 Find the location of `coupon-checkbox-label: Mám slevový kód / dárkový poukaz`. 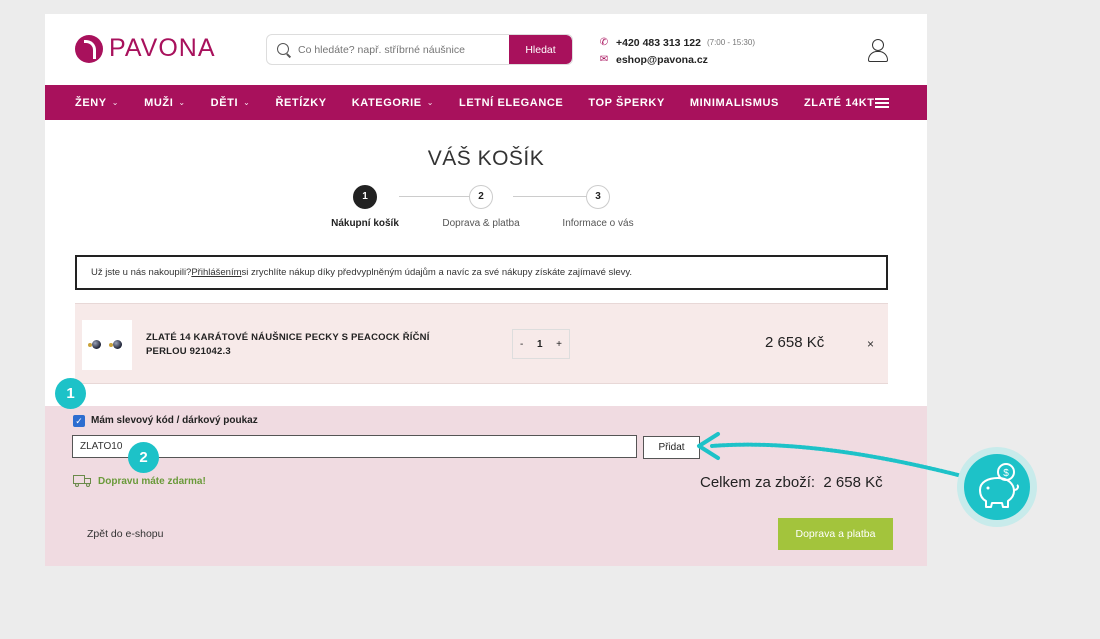

coupon-checkbox-label: Mám slevový kód / dárkový poukaz is located at coordinates (174, 420).